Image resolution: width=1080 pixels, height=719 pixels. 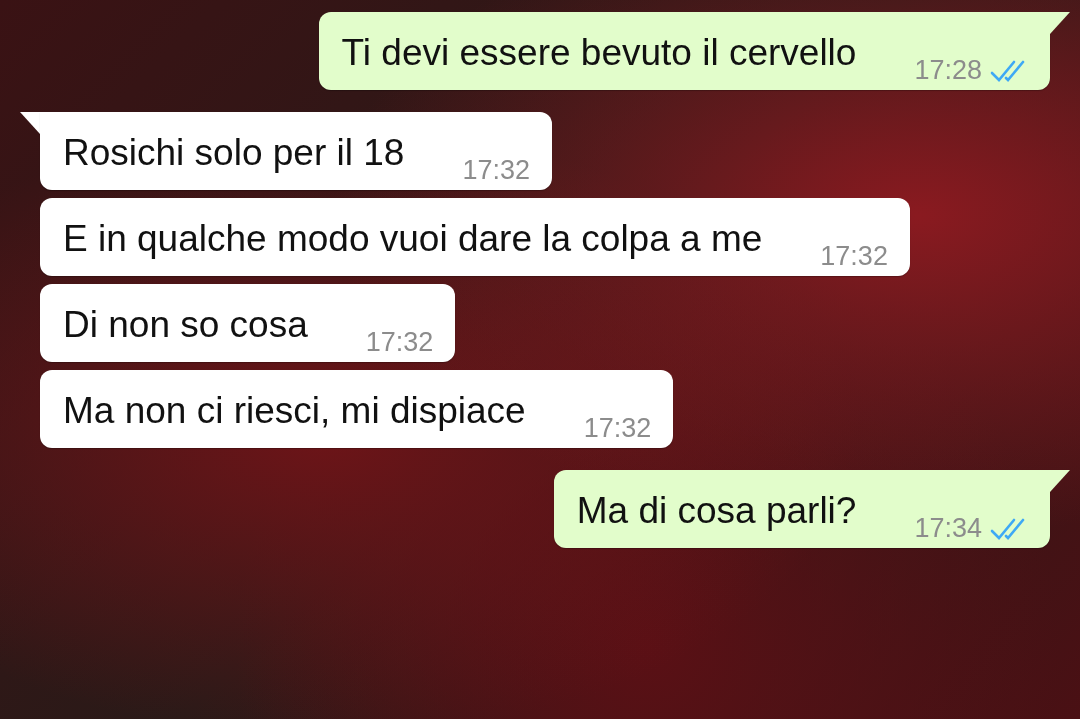 I want to click on message-text: Ma di cosa parli?, so click(x=716, y=511).